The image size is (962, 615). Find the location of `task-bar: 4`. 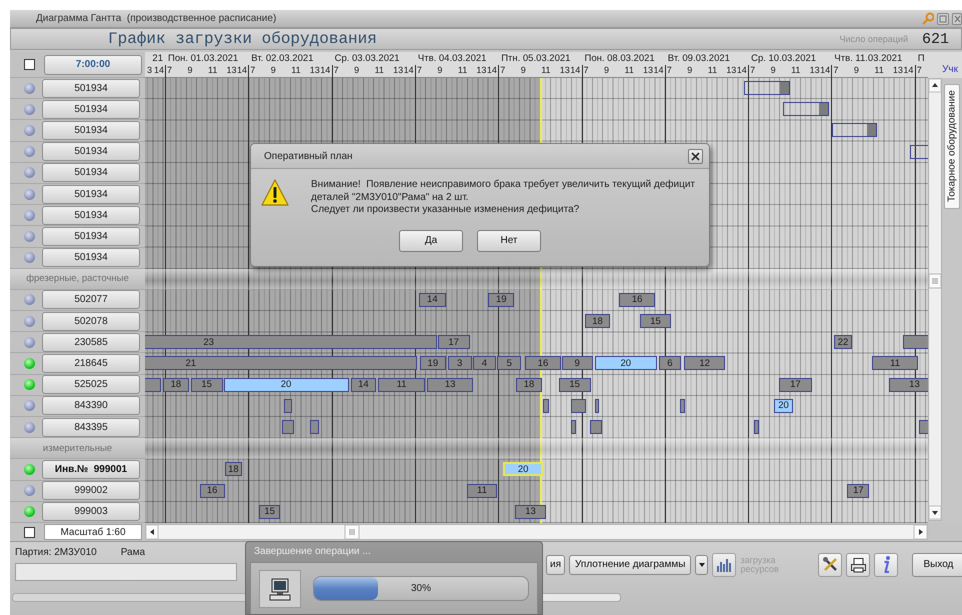

task-bar: 4 is located at coordinates (484, 363).